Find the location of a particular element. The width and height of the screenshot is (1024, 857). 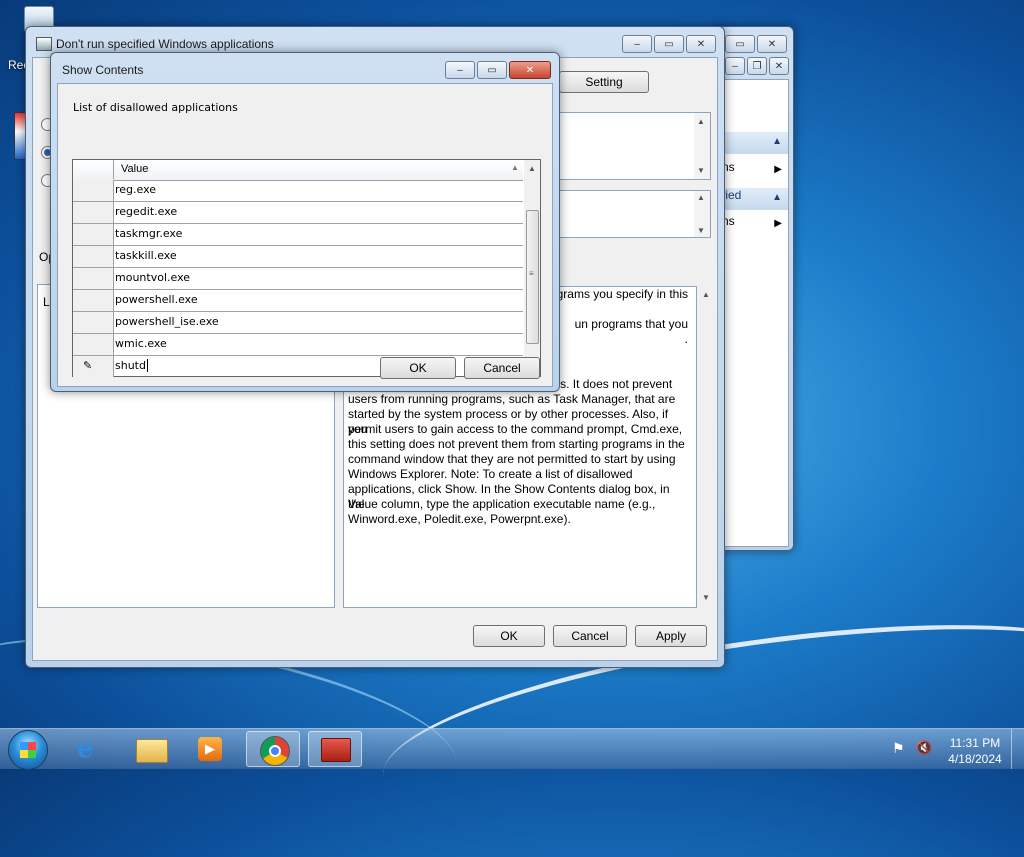

sort-arrow-icon: ▲ is located at coordinates (515, 167).